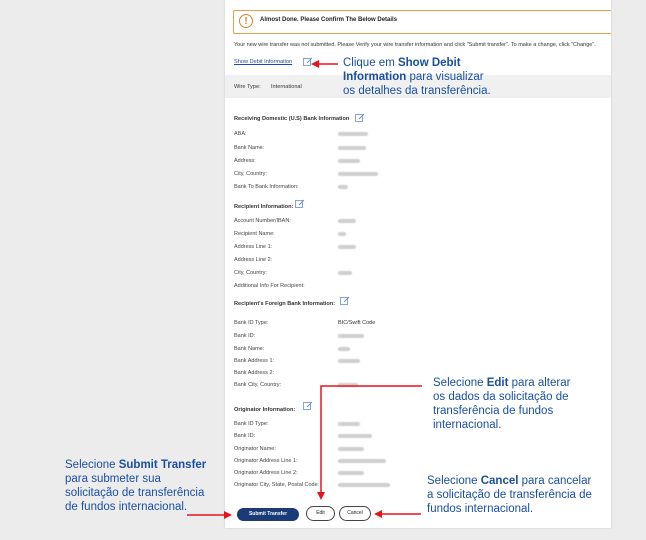 This screenshot has width=646, height=540. Describe the element at coordinates (369, 442) in the screenshot. I see `arrow-edit` at that location.